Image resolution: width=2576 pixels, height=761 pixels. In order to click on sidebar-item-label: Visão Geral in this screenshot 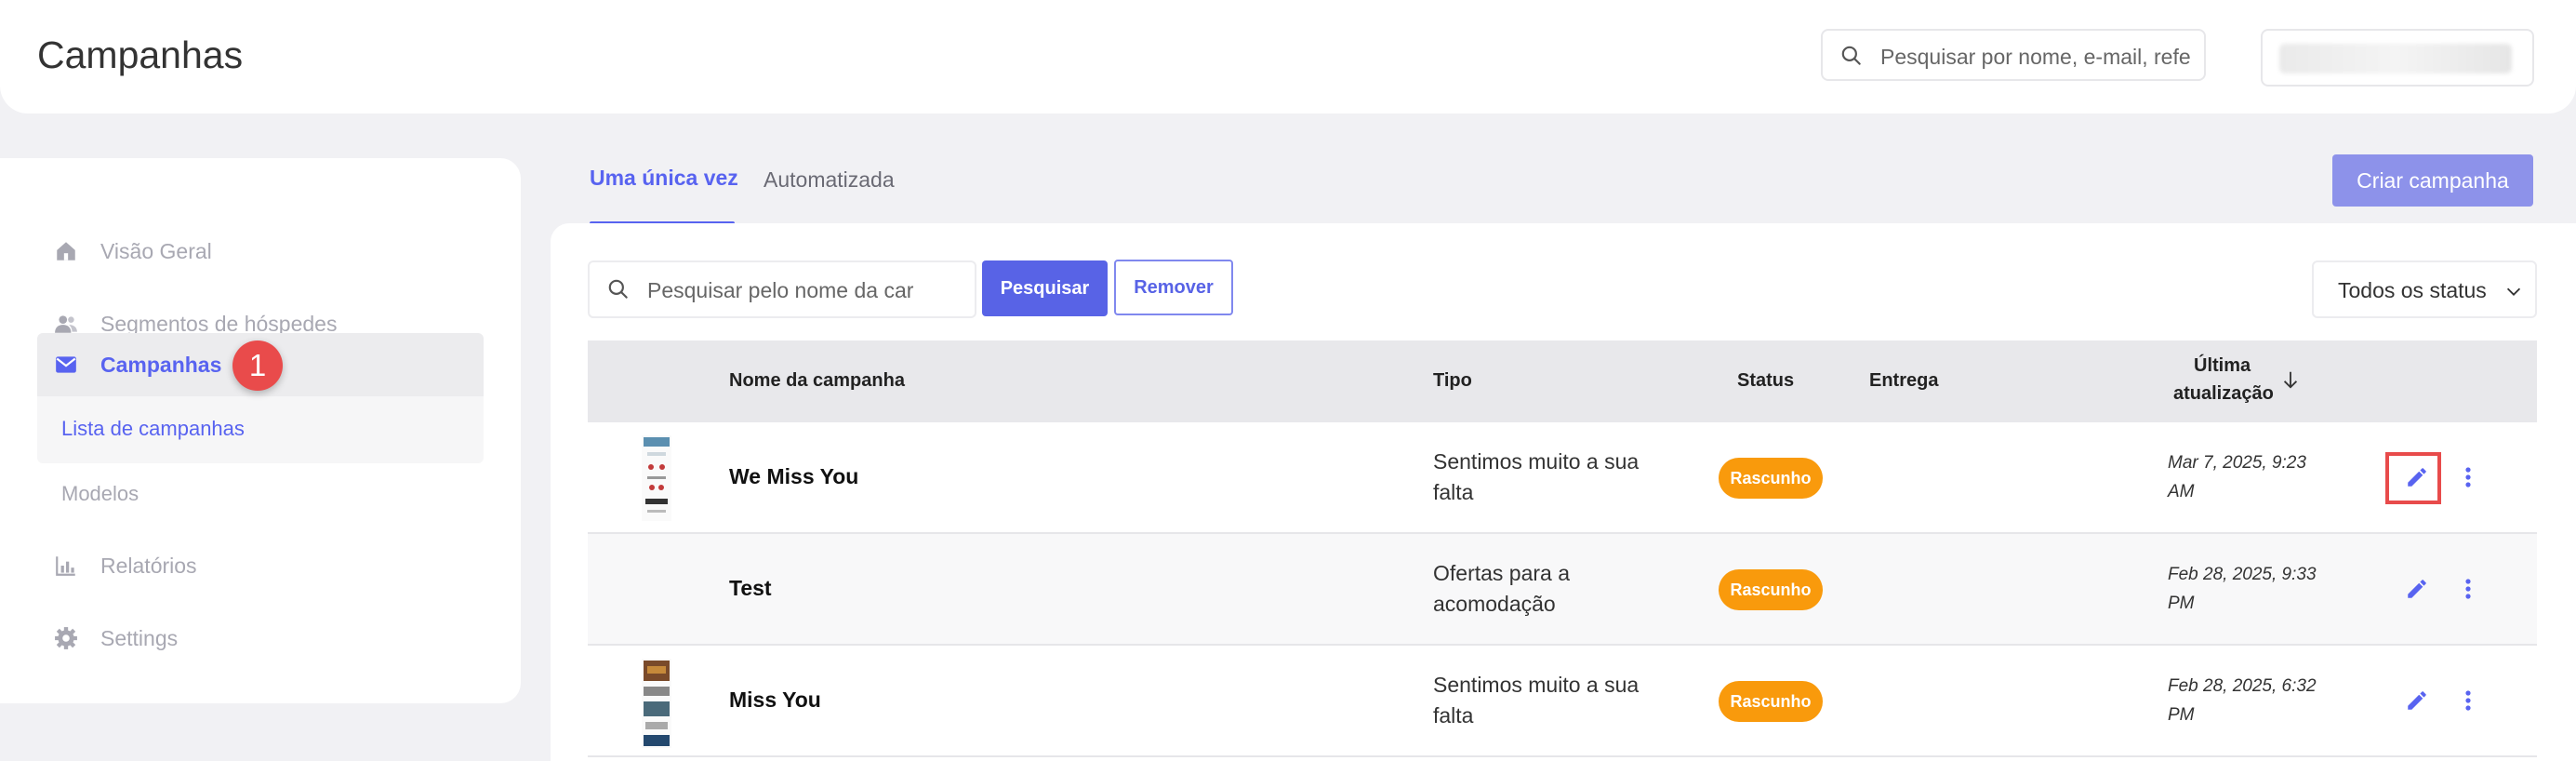, I will do `click(156, 250)`.